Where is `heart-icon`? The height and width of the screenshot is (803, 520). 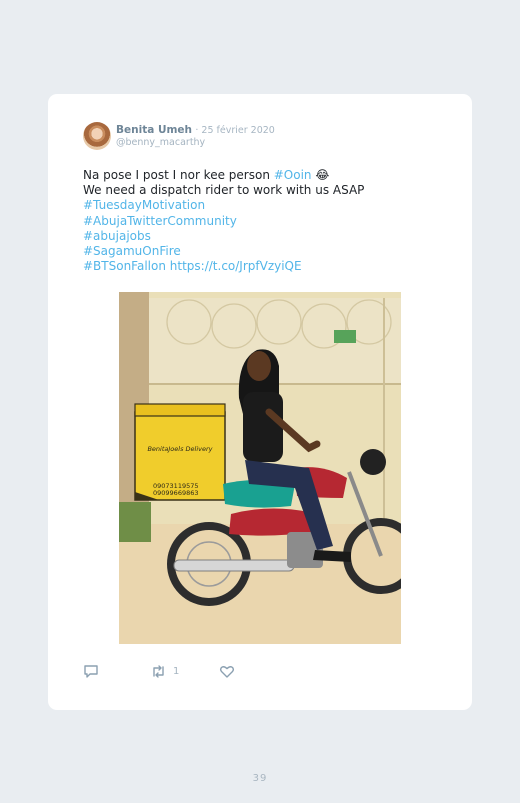
heart-icon is located at coordinates (227, 672).